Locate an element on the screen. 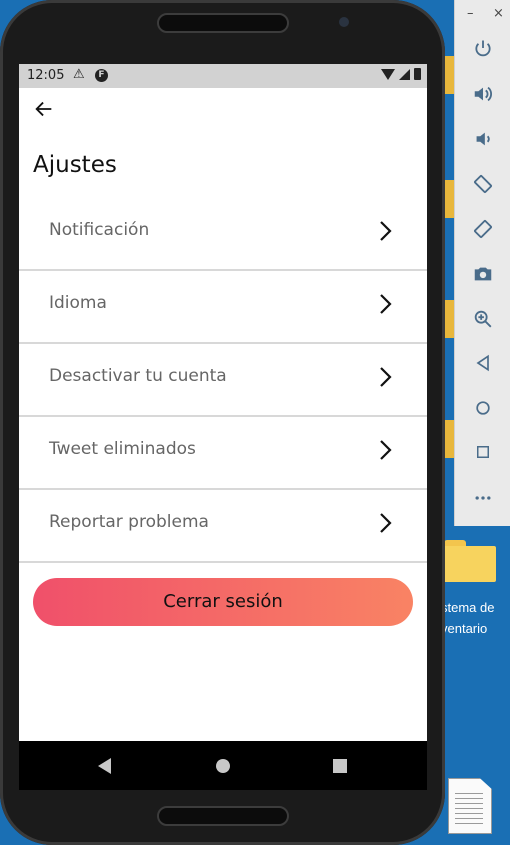  menu-item-idioma: Idioma is located at coordinates (223, 307).